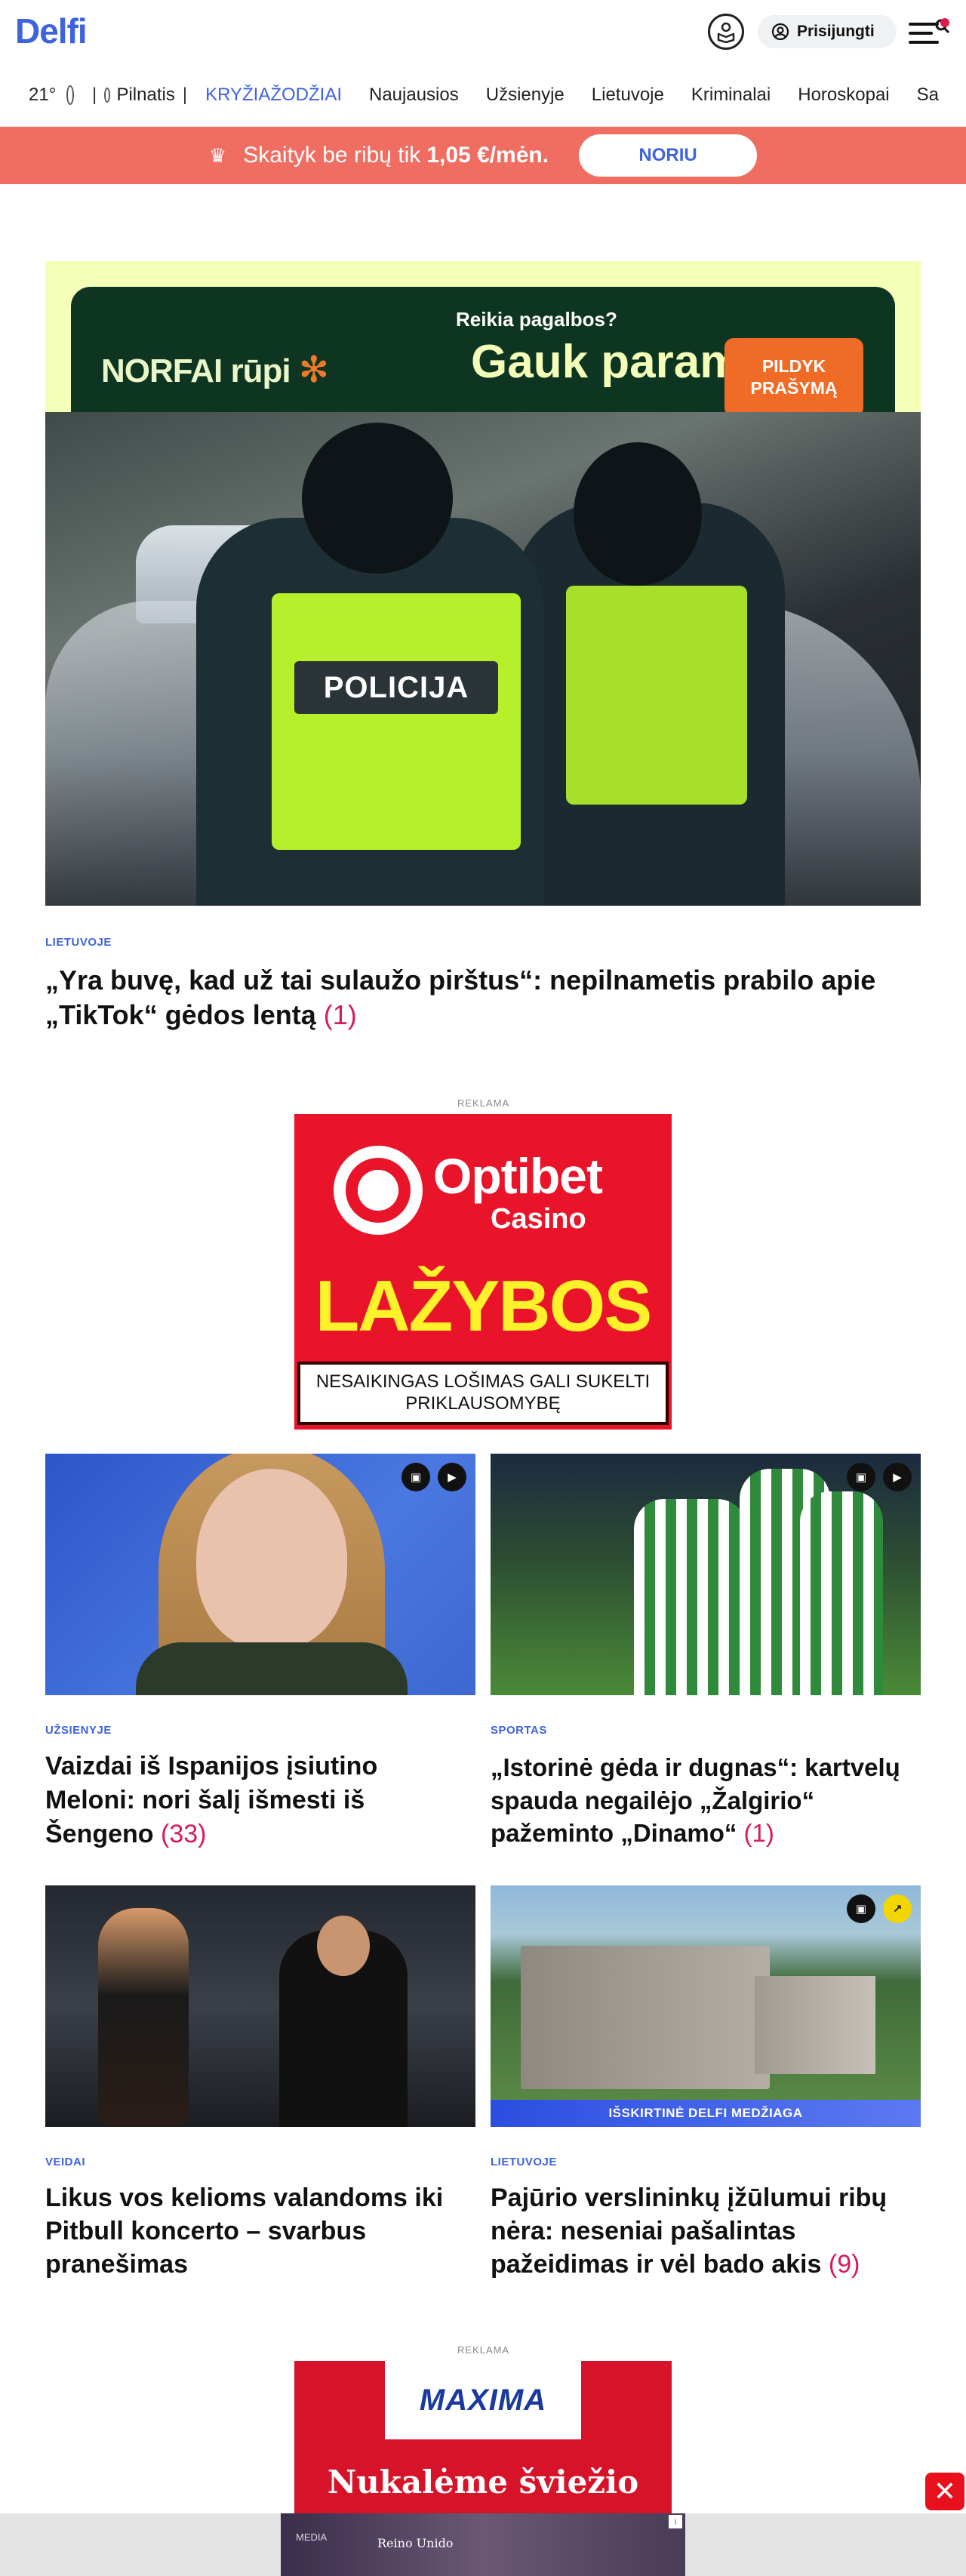 This screenshot has height=2576, width=966. What do you see at coordinates (65, 2162) in the screenshot?
I see `article-category: VEIDAI` at bounding box center [65, 2162].